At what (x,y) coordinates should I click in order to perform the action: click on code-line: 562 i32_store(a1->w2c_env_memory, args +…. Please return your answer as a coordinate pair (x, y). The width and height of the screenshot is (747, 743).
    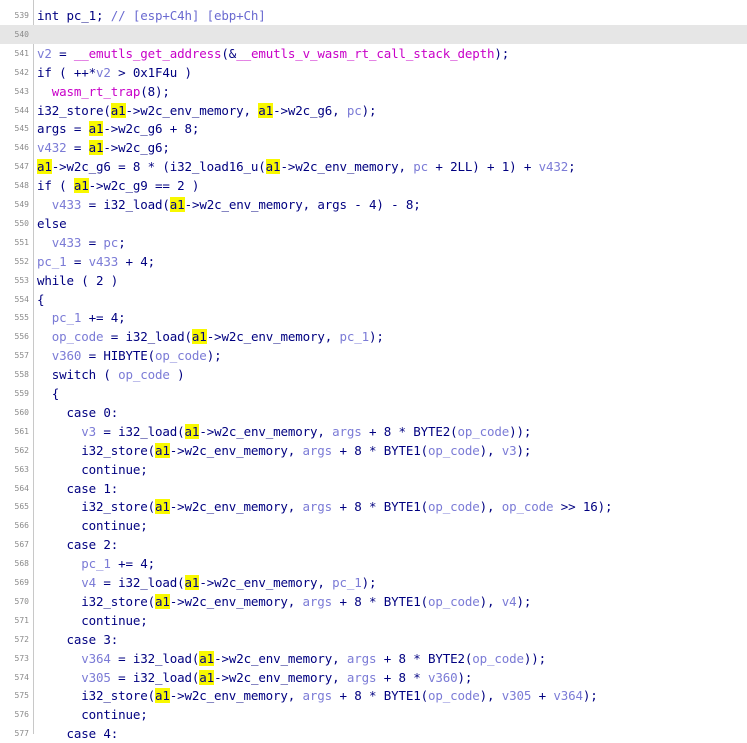
    Looking at the image, I should click on (373, 450).